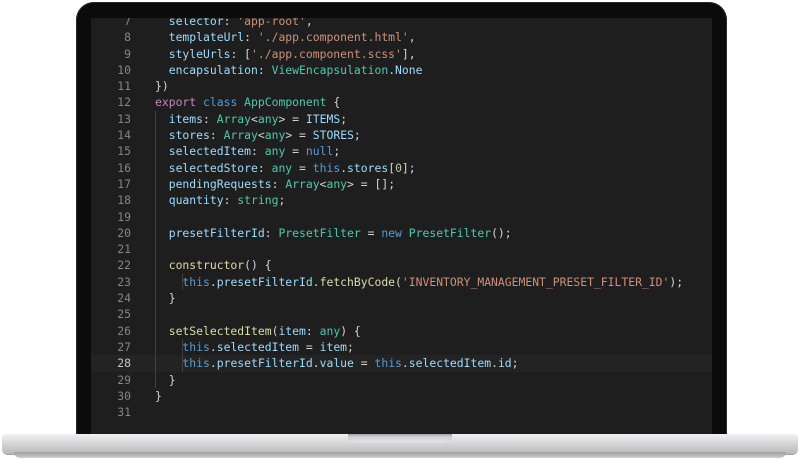  I want to click on code-token: templateUrl, so click(200, 37).